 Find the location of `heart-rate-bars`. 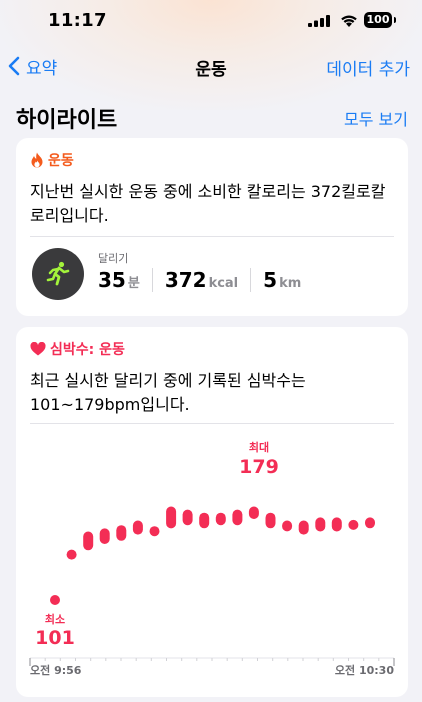

heart-rate-bars is located at coordinates (212, 555).